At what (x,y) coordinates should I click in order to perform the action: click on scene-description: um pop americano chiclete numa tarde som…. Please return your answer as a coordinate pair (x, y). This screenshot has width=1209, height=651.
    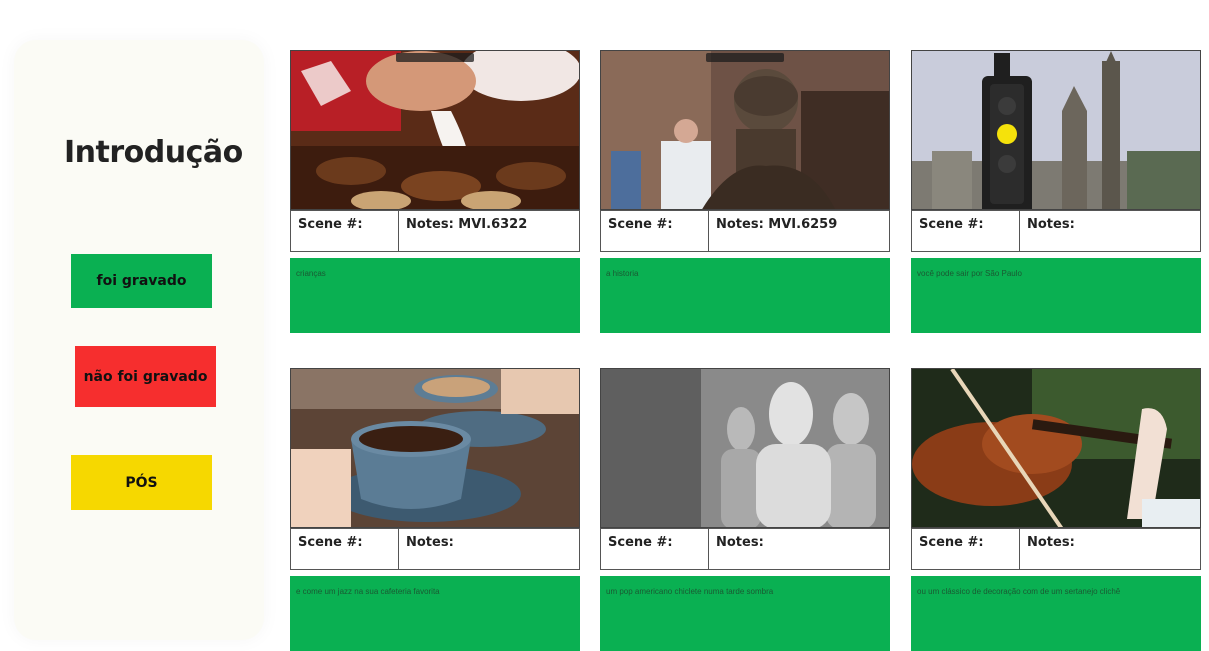
    Looking at the image, I should click on (745, 613).